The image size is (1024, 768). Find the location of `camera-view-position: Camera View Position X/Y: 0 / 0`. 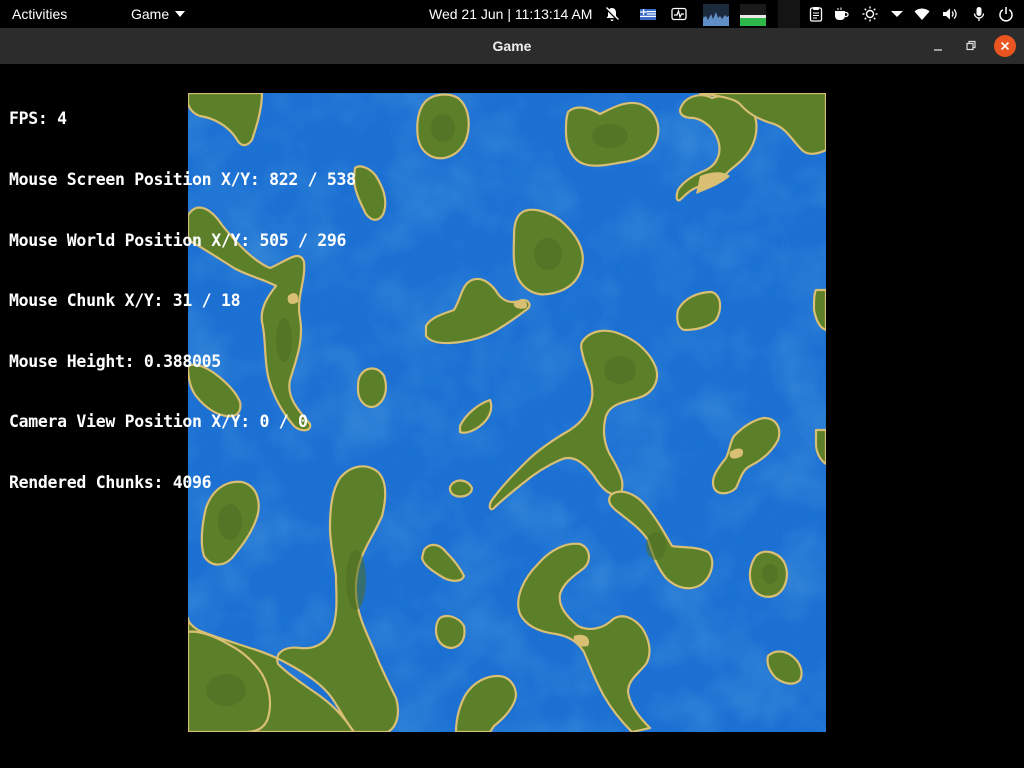

camera-view-position: Camera View Position X/Y: 0 / 0 is located at coordinates (158, 422).